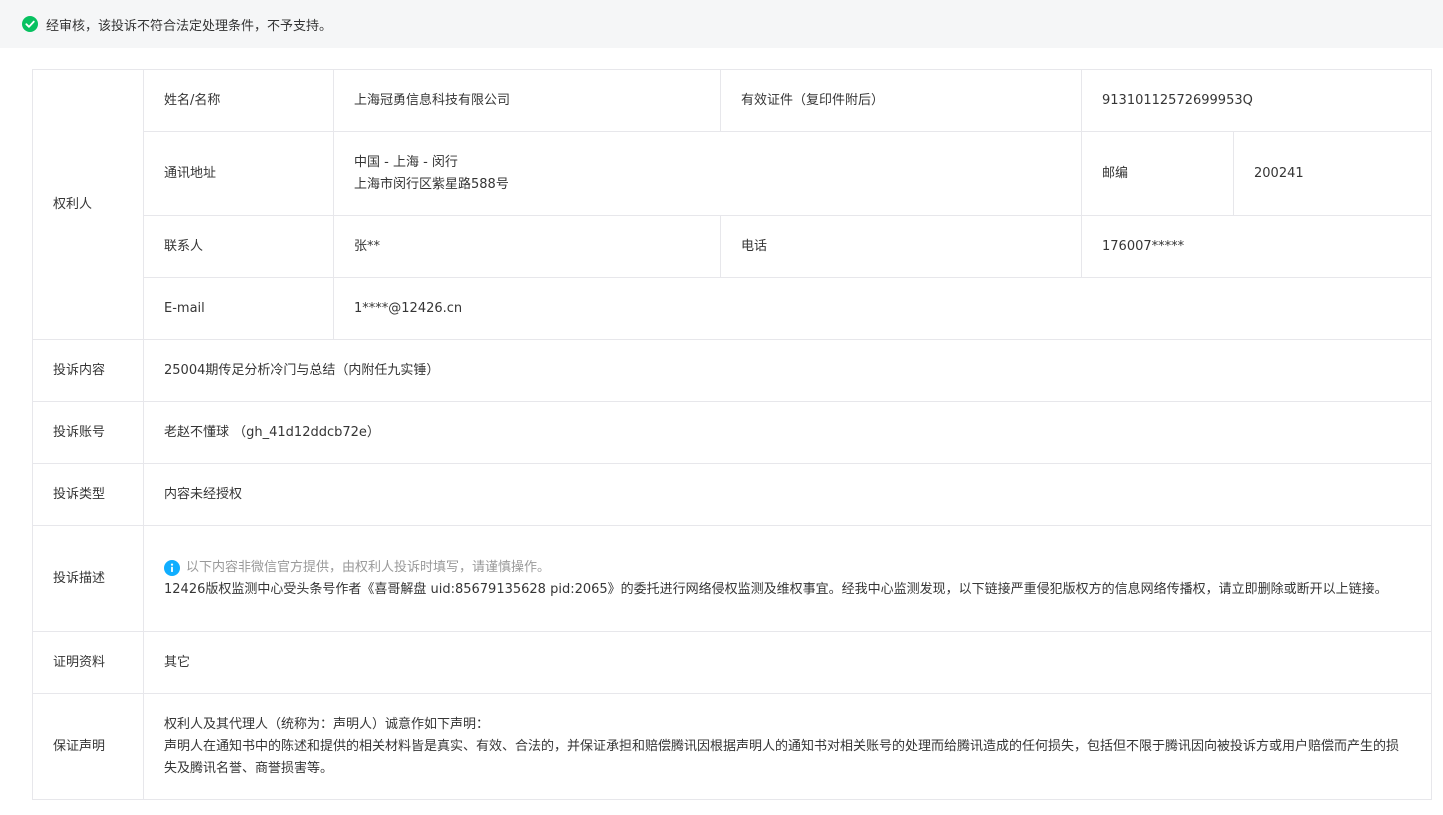 The height and width of the screenshot is (815, 1443). What do you see at coordinates (172, 567) in the screenshot?
I see `info-icon` at bounding box center [172, 567].